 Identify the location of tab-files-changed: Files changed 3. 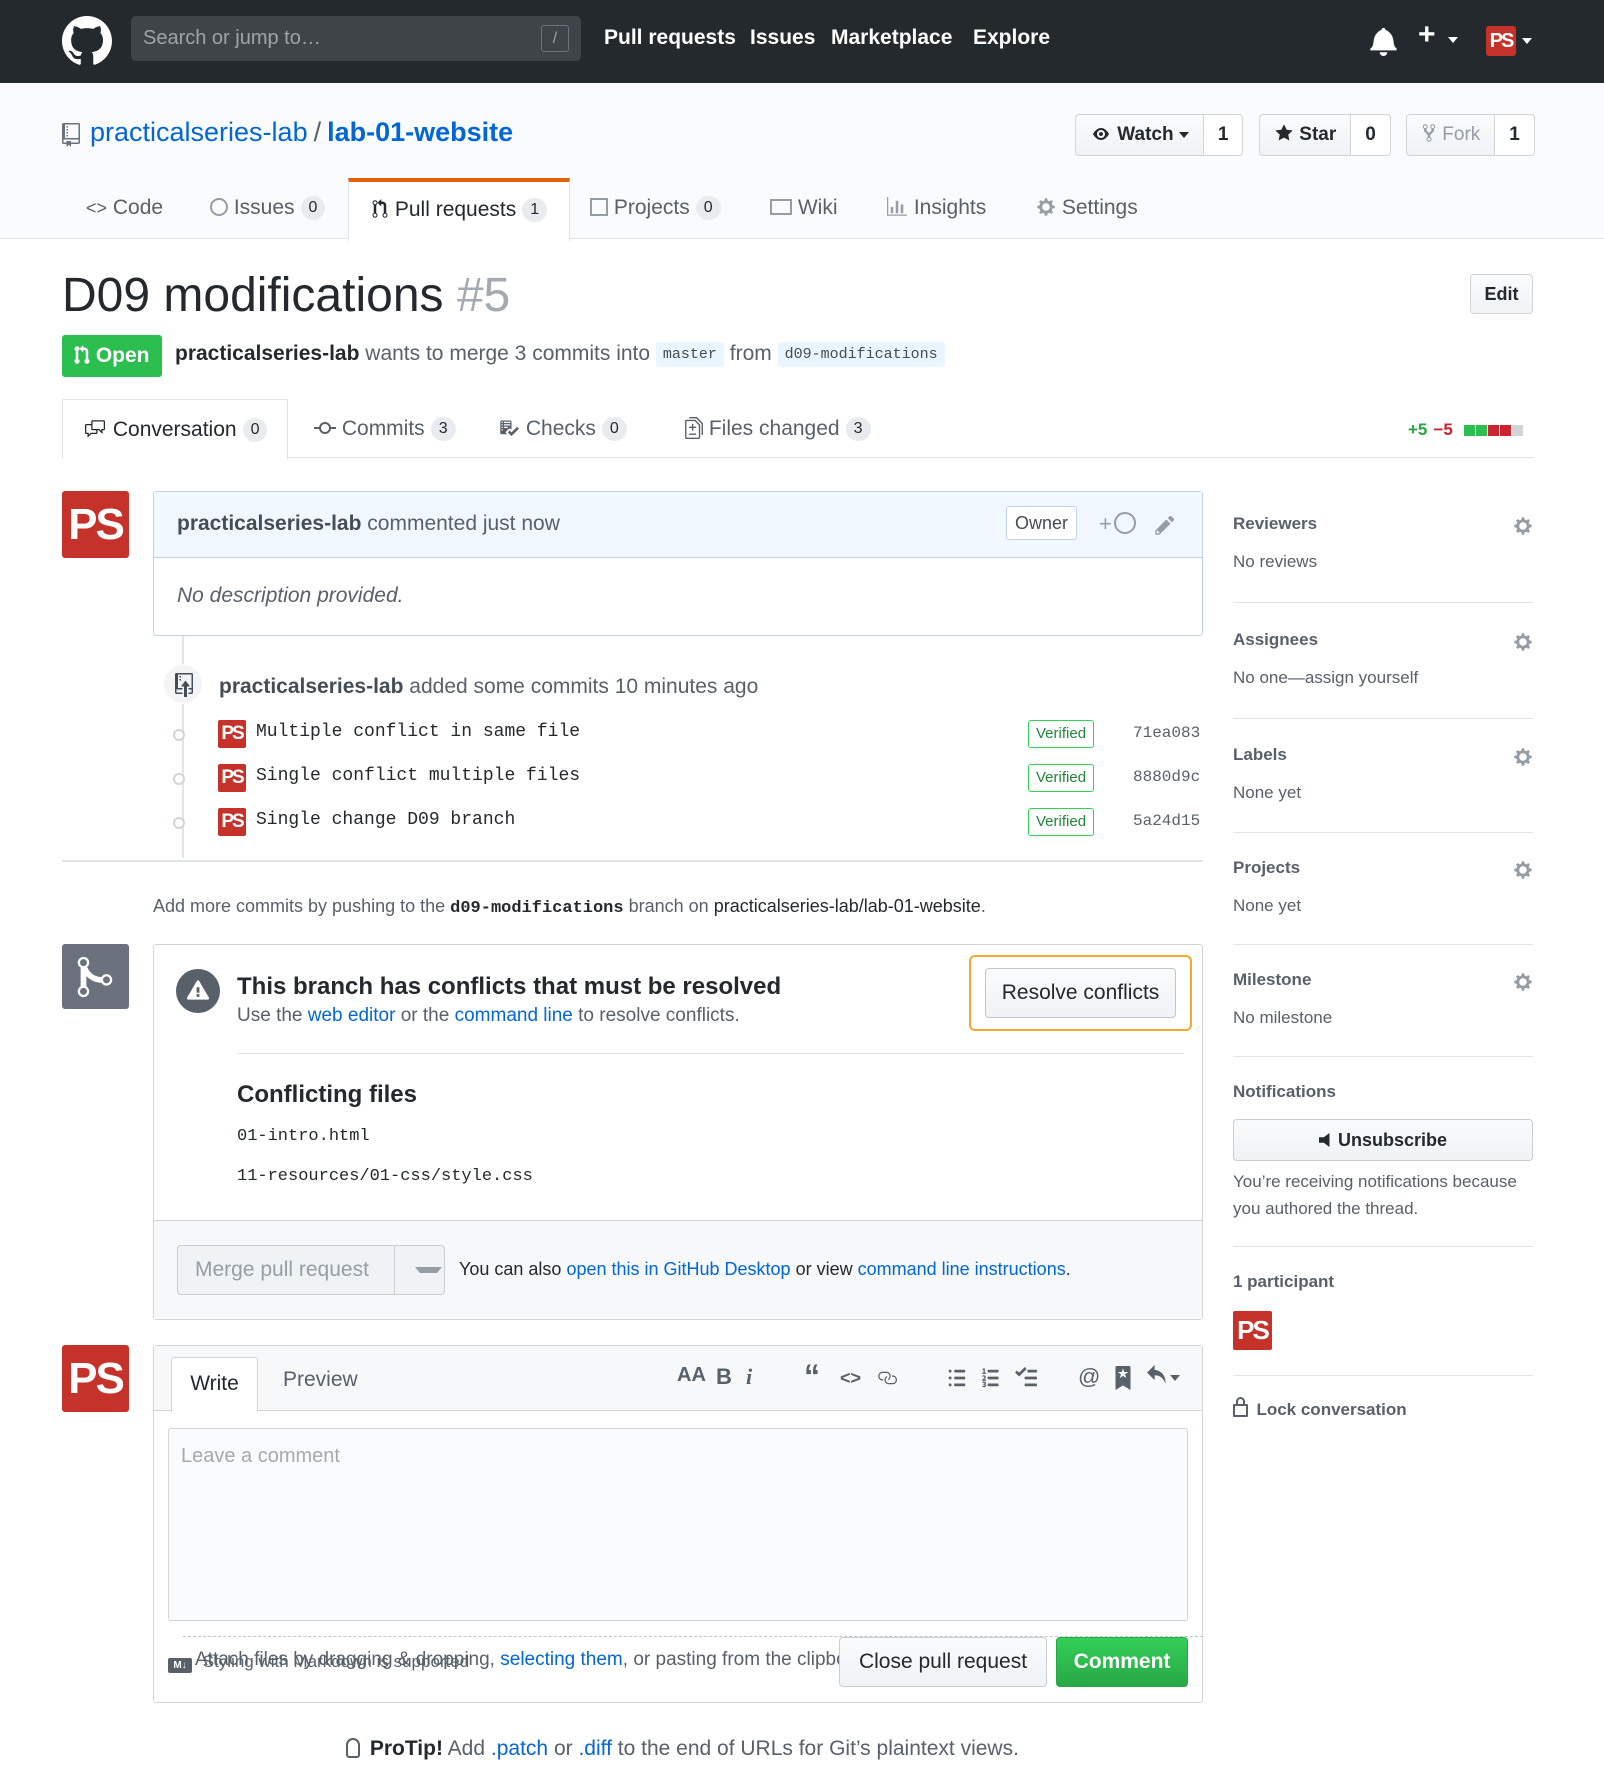
(778, 428).